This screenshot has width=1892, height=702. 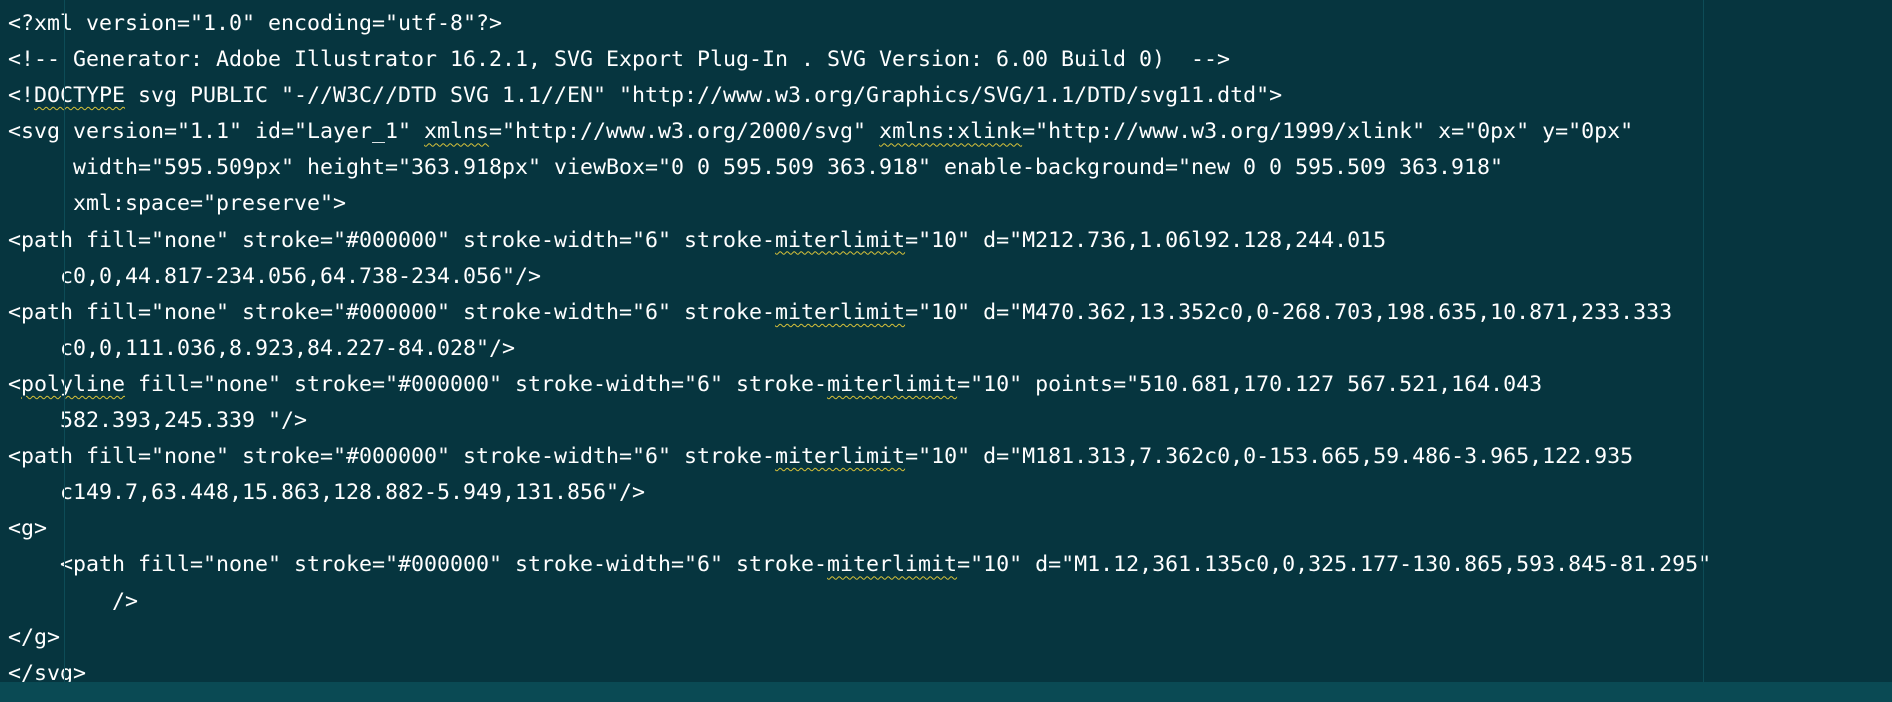 I want to click on spellcheck-word: xmlns:xlink, so click(x=951, y=132).